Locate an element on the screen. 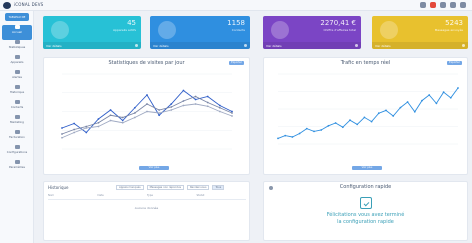 The image size is (472, 243). sidebar-item-accueil: Accueil is located at coordinates (17, 32).